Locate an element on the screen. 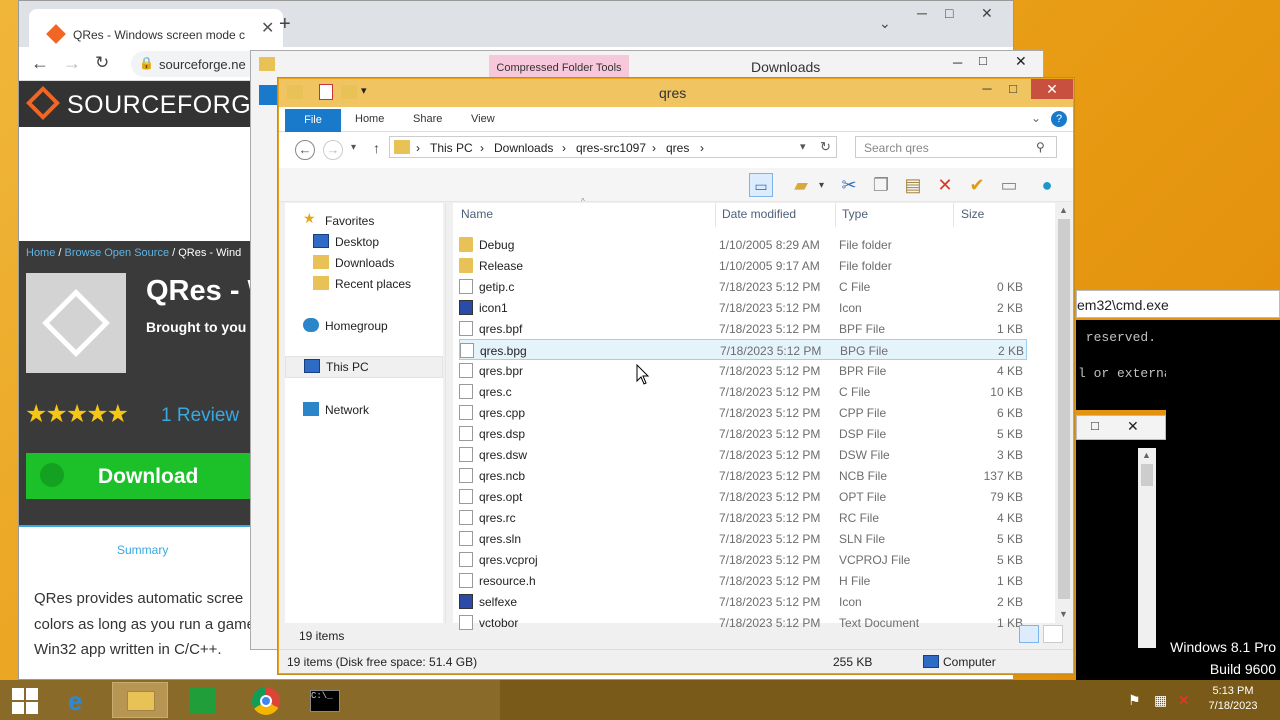  search-input: Search qres ⚲ is located at coordinates (956, 147).